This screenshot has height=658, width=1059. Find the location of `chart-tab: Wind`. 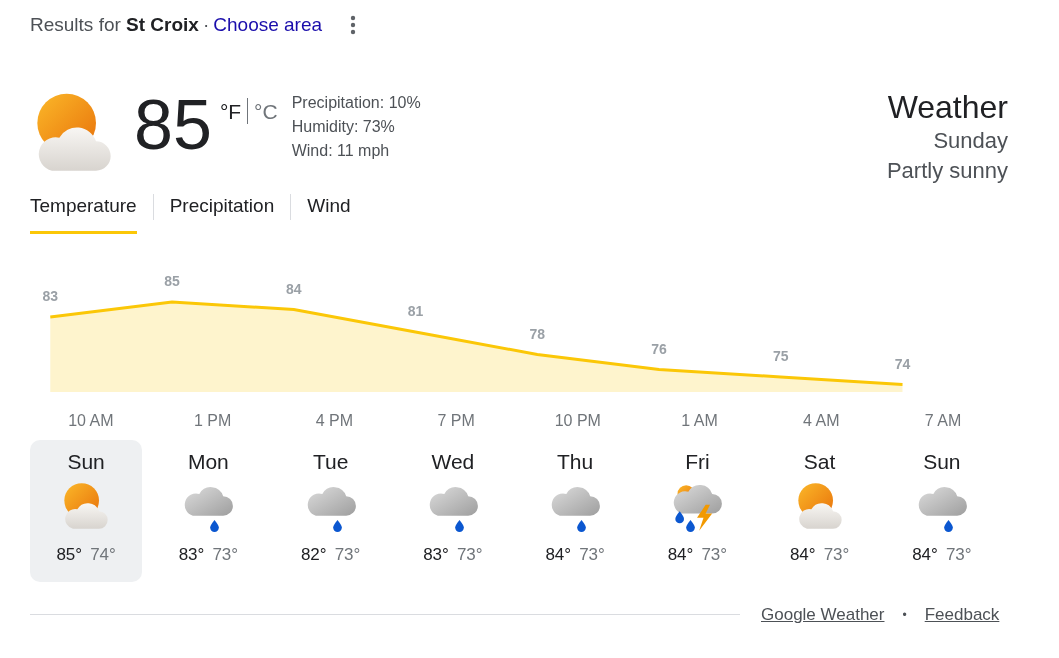

chart-tab: Wind is located at coordinates (329, 212).